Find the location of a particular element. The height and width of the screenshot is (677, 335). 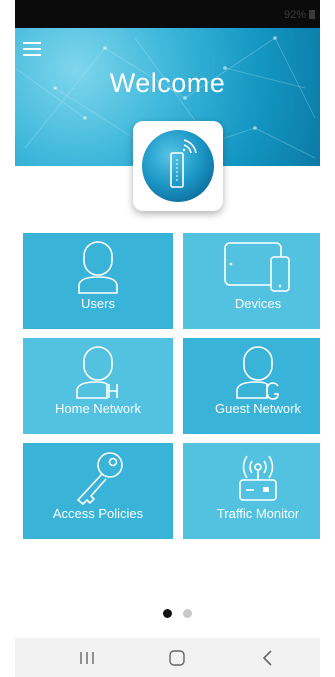

tile-access-policies-label: Access Policies is located at coordinates (98, 513).